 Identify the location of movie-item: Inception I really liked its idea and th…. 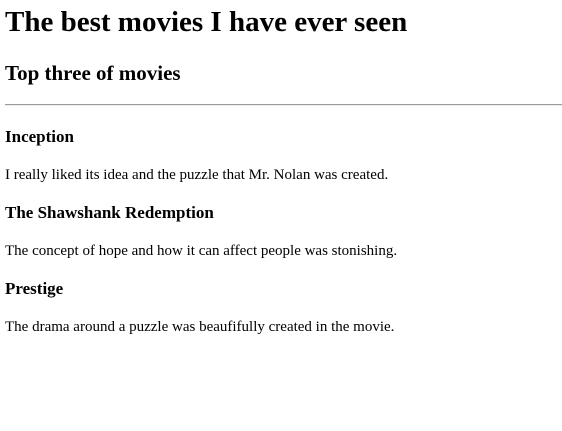
(279, 155).